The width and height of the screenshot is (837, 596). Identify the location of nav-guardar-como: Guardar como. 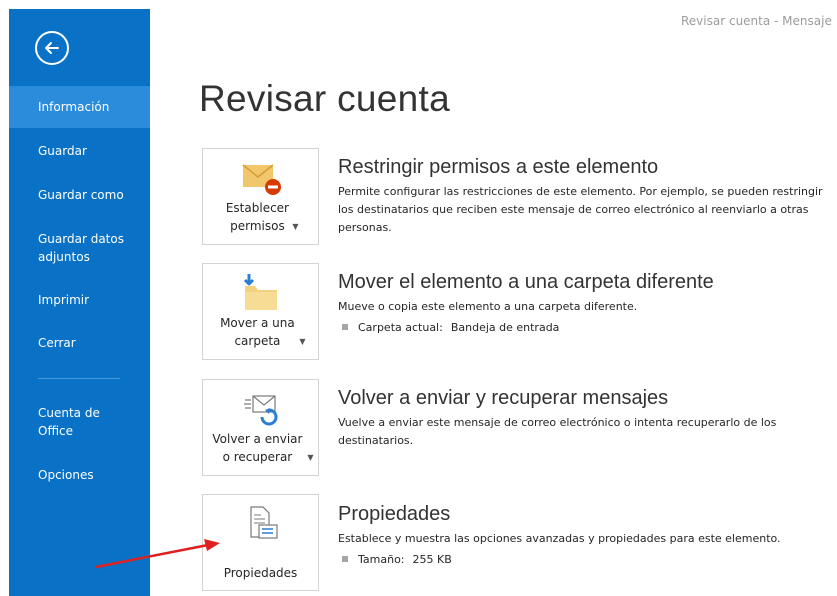
(79, 195).